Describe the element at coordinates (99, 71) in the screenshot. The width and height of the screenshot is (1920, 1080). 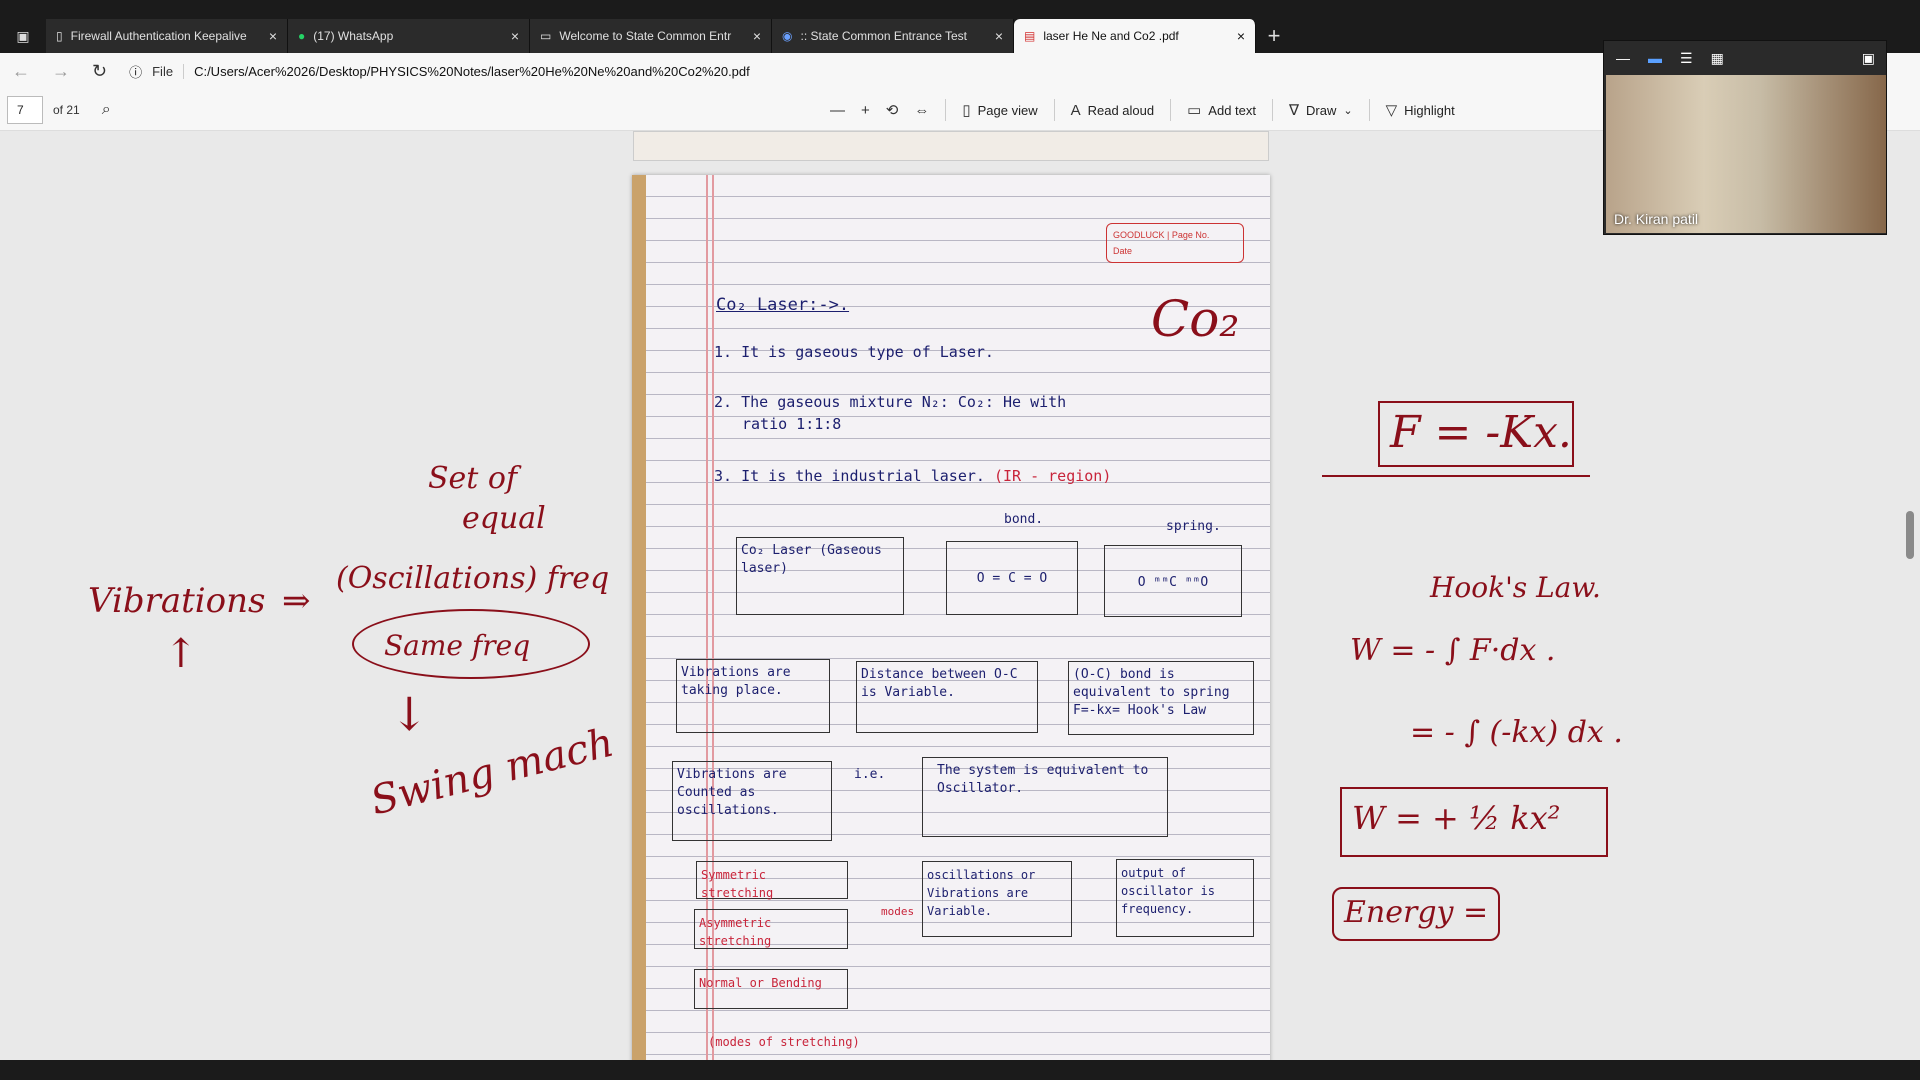
I see `refresh-icon: ↻` at that location.